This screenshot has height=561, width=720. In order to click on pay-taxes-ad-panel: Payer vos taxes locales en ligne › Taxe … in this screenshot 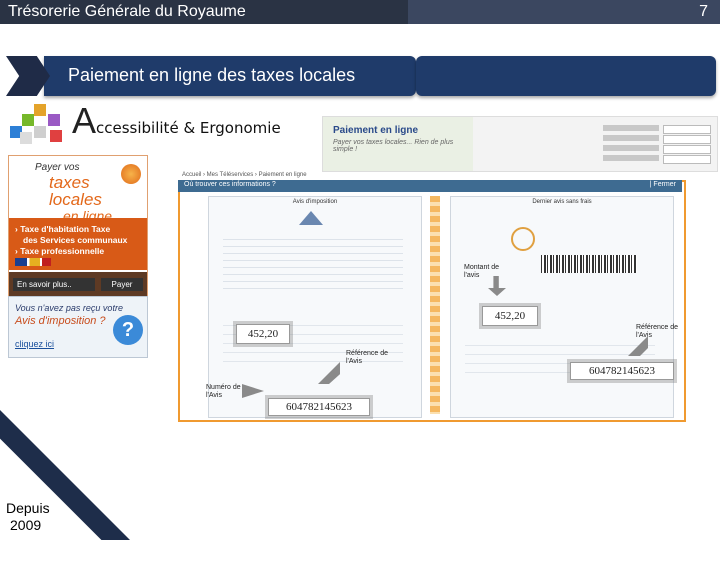, I will do `click(78, 226)`.